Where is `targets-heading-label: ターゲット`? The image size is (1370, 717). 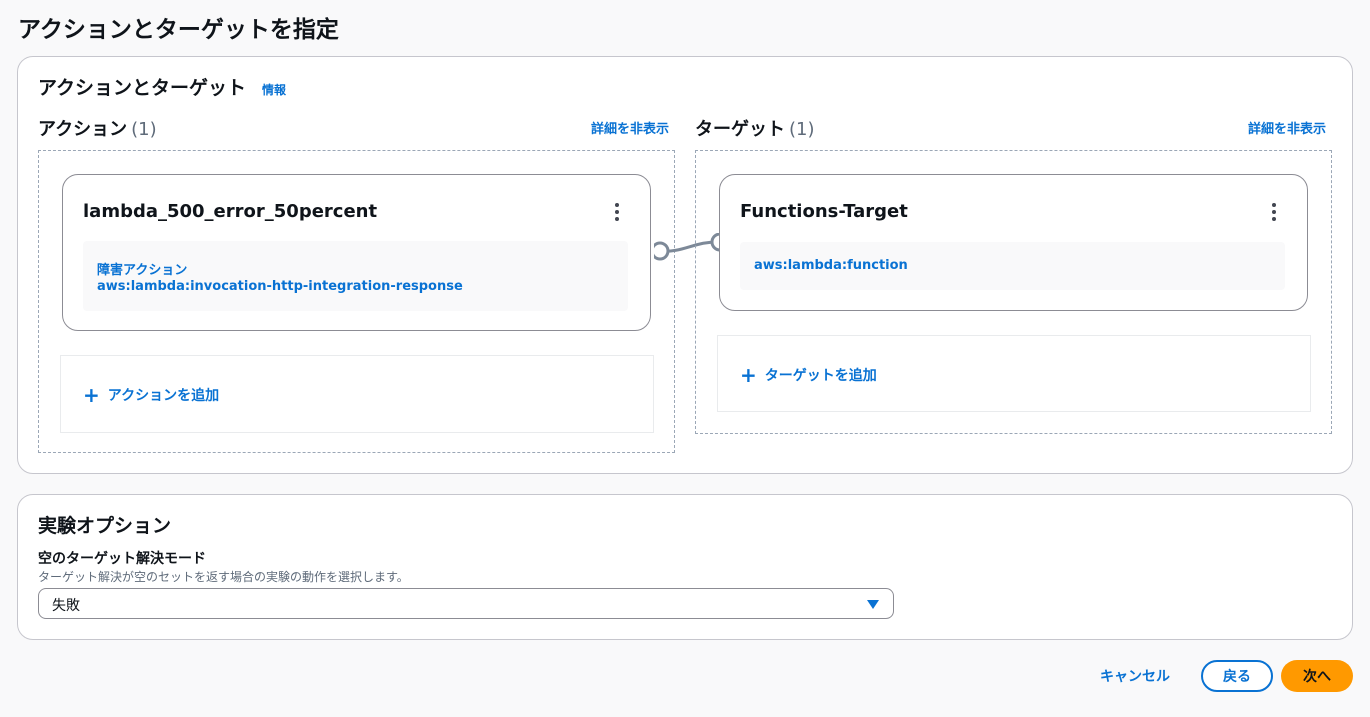 targets-heading-label: ターゲット is located at coordinates (740, 129).